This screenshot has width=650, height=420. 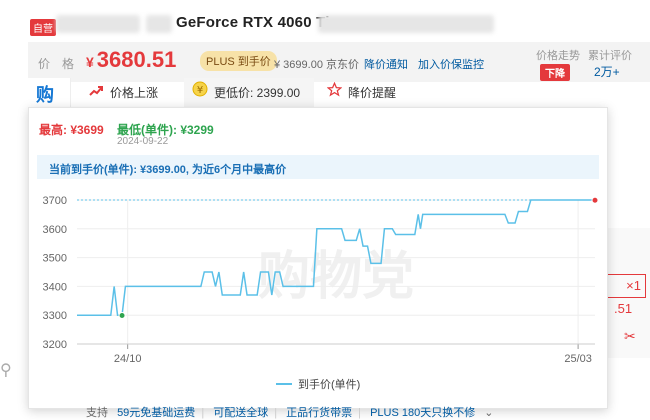 I want to click on price-value: 3680.51, so click(x=136, y=59).